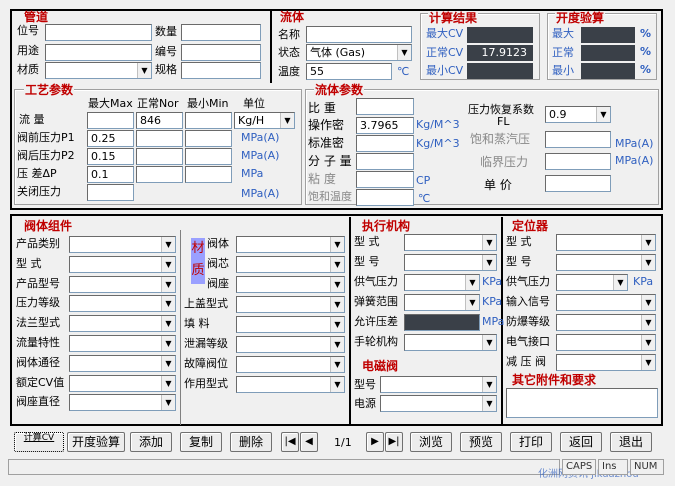 The width and height of the screenshot is (675, 486). I want to click on first-page-button: |◀, so click(290, 442).